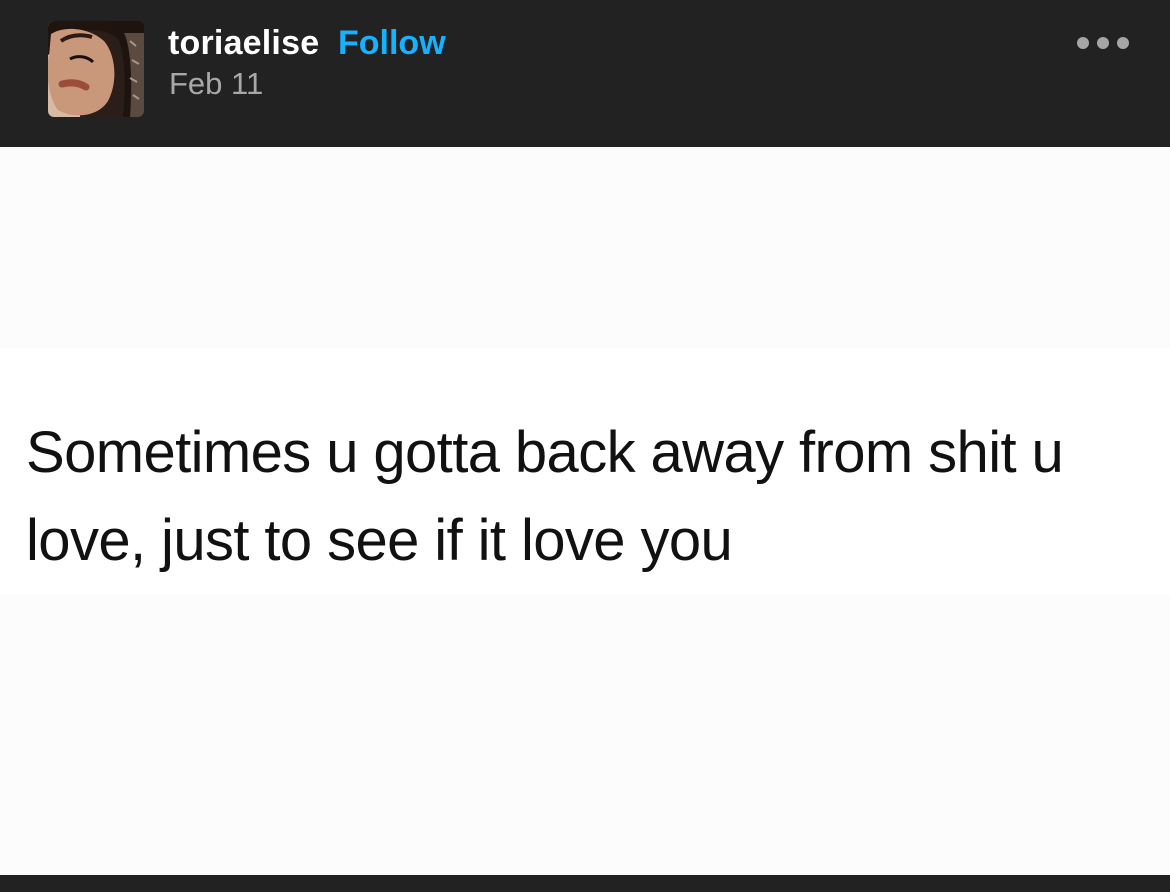 The width and height of the screenshot is (1170, 892). Describe the element at coordinates (392, 43) in the screenshot. I see `follow-button: Follow` at that location.